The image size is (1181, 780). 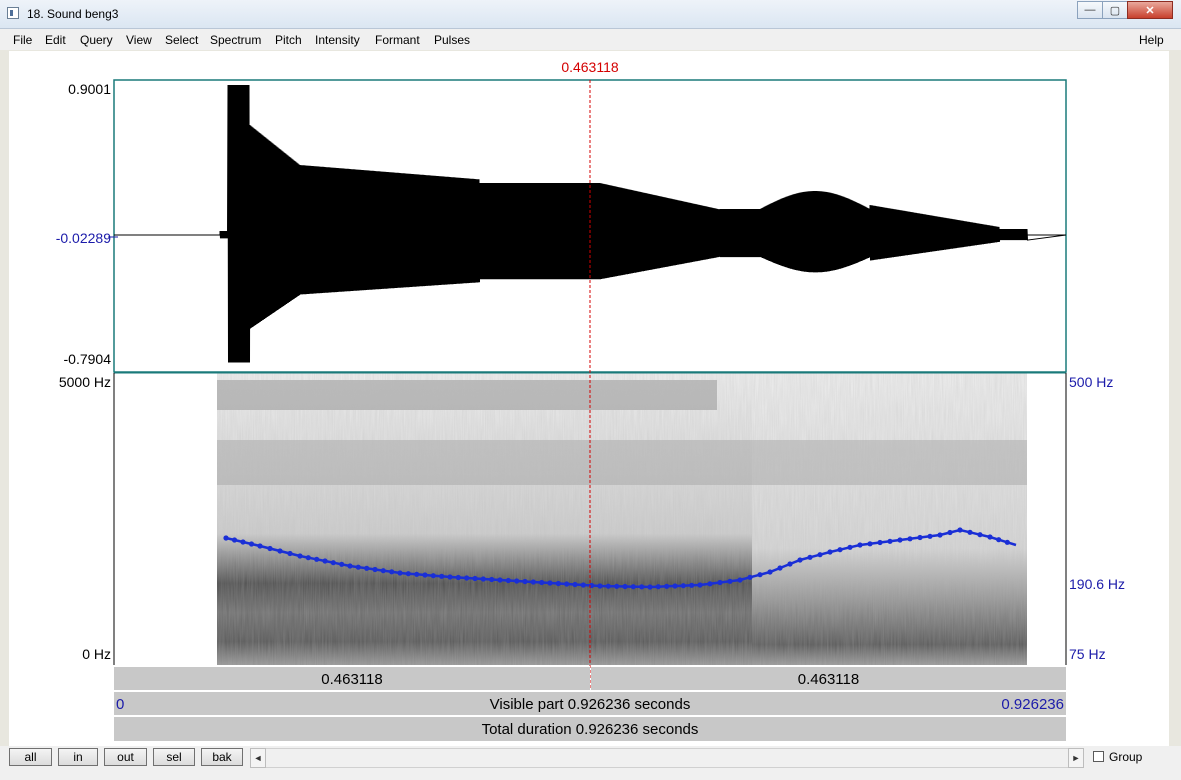 I want to click on zoom-in-button: in, so click(x=78, y=757).